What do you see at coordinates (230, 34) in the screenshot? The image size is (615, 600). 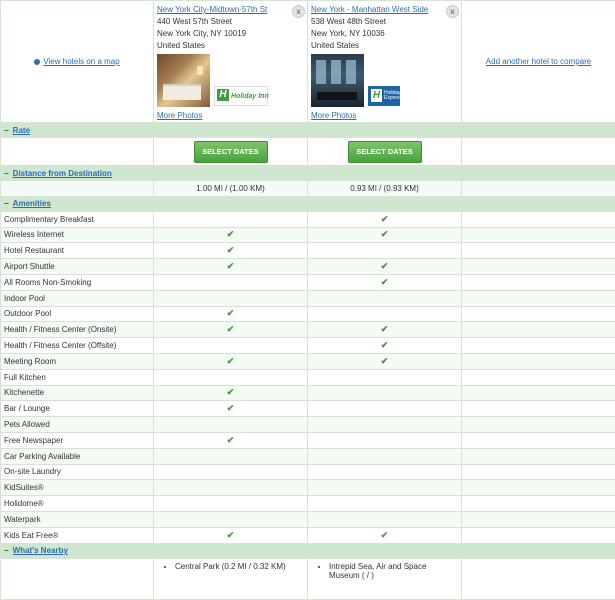 I see `hotel-address-line2: New York City, NY 10019` at bounding box center [230, 34].